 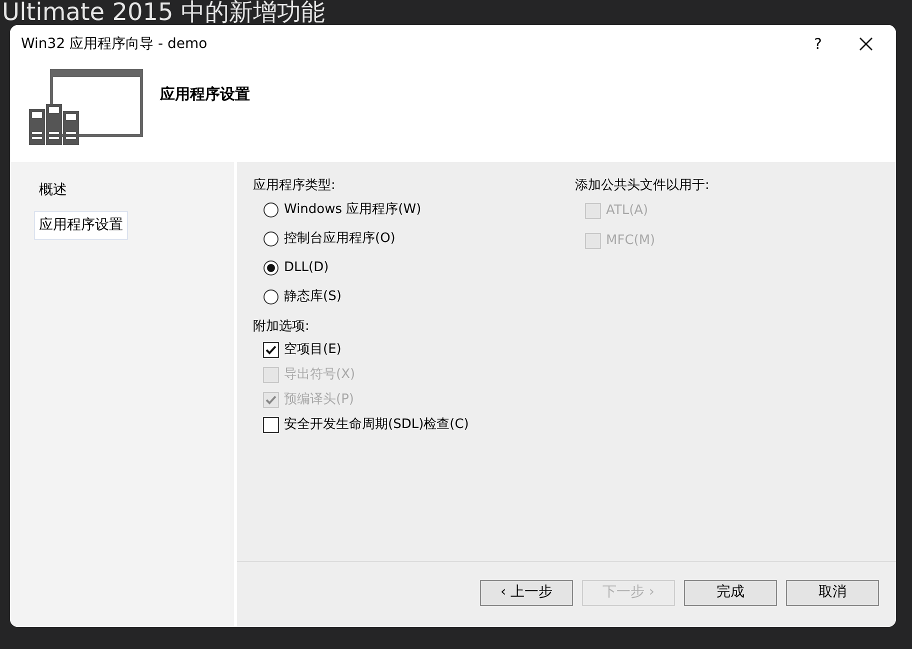 What do you see at coordinates (86, 107) in the screenshot?
I see `application-server-icon` at bounding box center [86, 107].